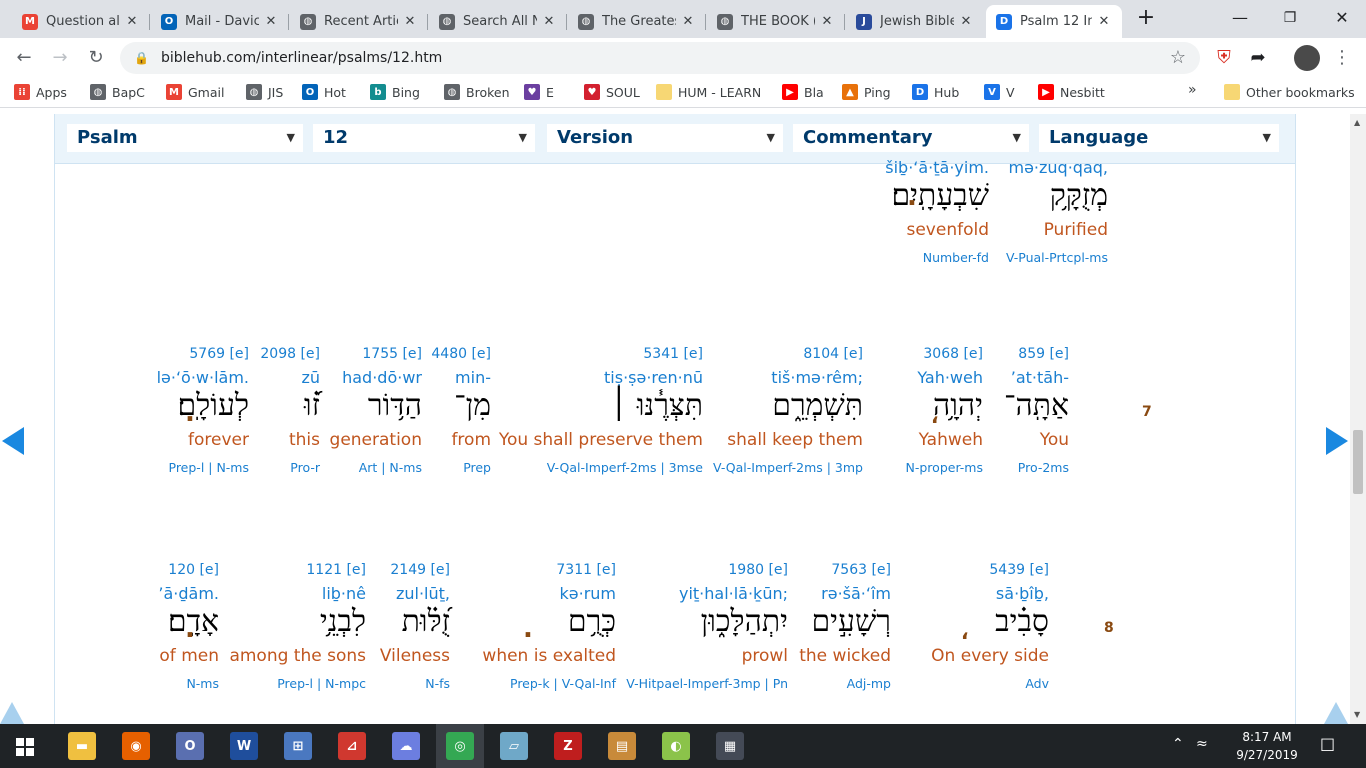 Image resolution: width=1366 pixels, height=768 pixels. What do you see at coordinates (944, 467) in the screenshot?
I see `parsing-link: N-proper-ms` at bounding box center [944, 467].